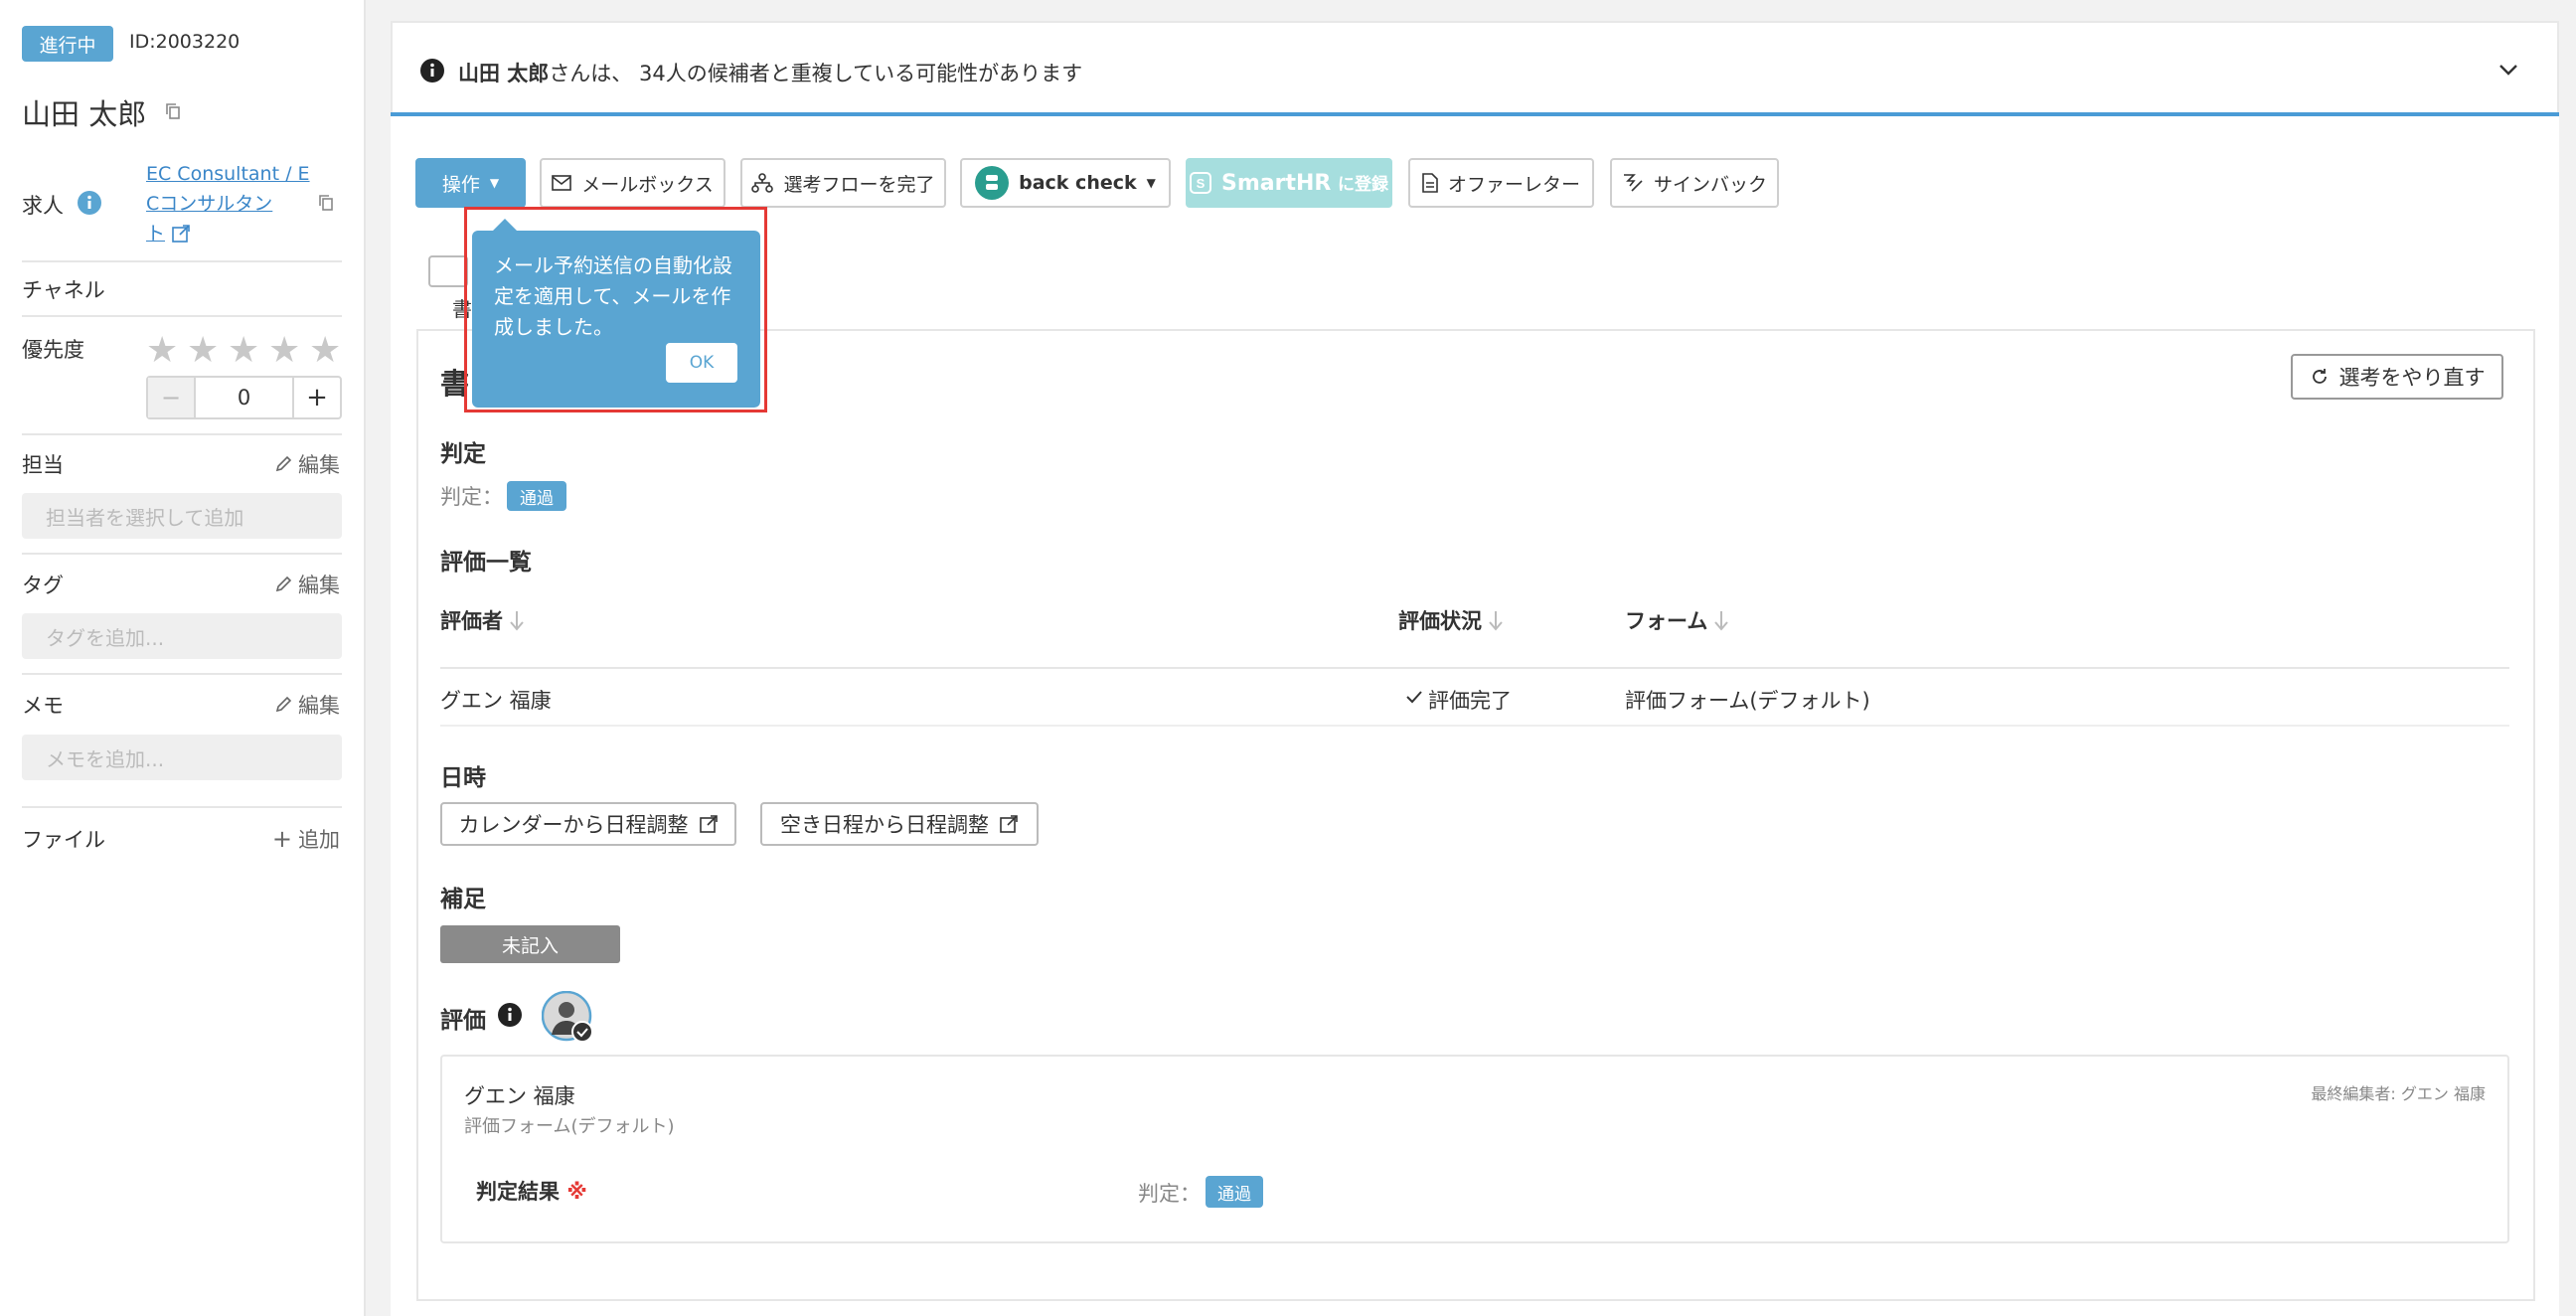 Image resolution: width=2576 pixels, height=1316 pixels. Describe the element at coordinates (568, 1018) in the screenshot. I see `avatar` at that location.